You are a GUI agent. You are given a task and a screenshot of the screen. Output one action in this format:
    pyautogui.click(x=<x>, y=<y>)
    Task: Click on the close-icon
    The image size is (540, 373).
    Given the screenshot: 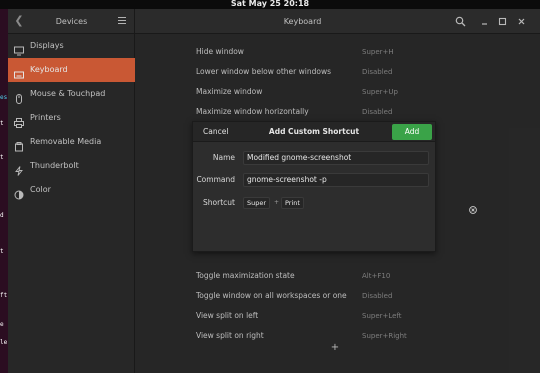 What is the action you would take?
    pyautogui.click(x=521, y=21)
    